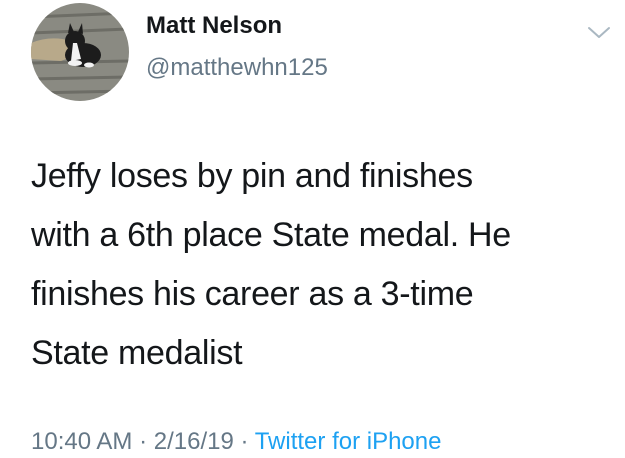 This screenshot has height=458, width=625. I want to click on chevron-down-icon, so click(599, 33).